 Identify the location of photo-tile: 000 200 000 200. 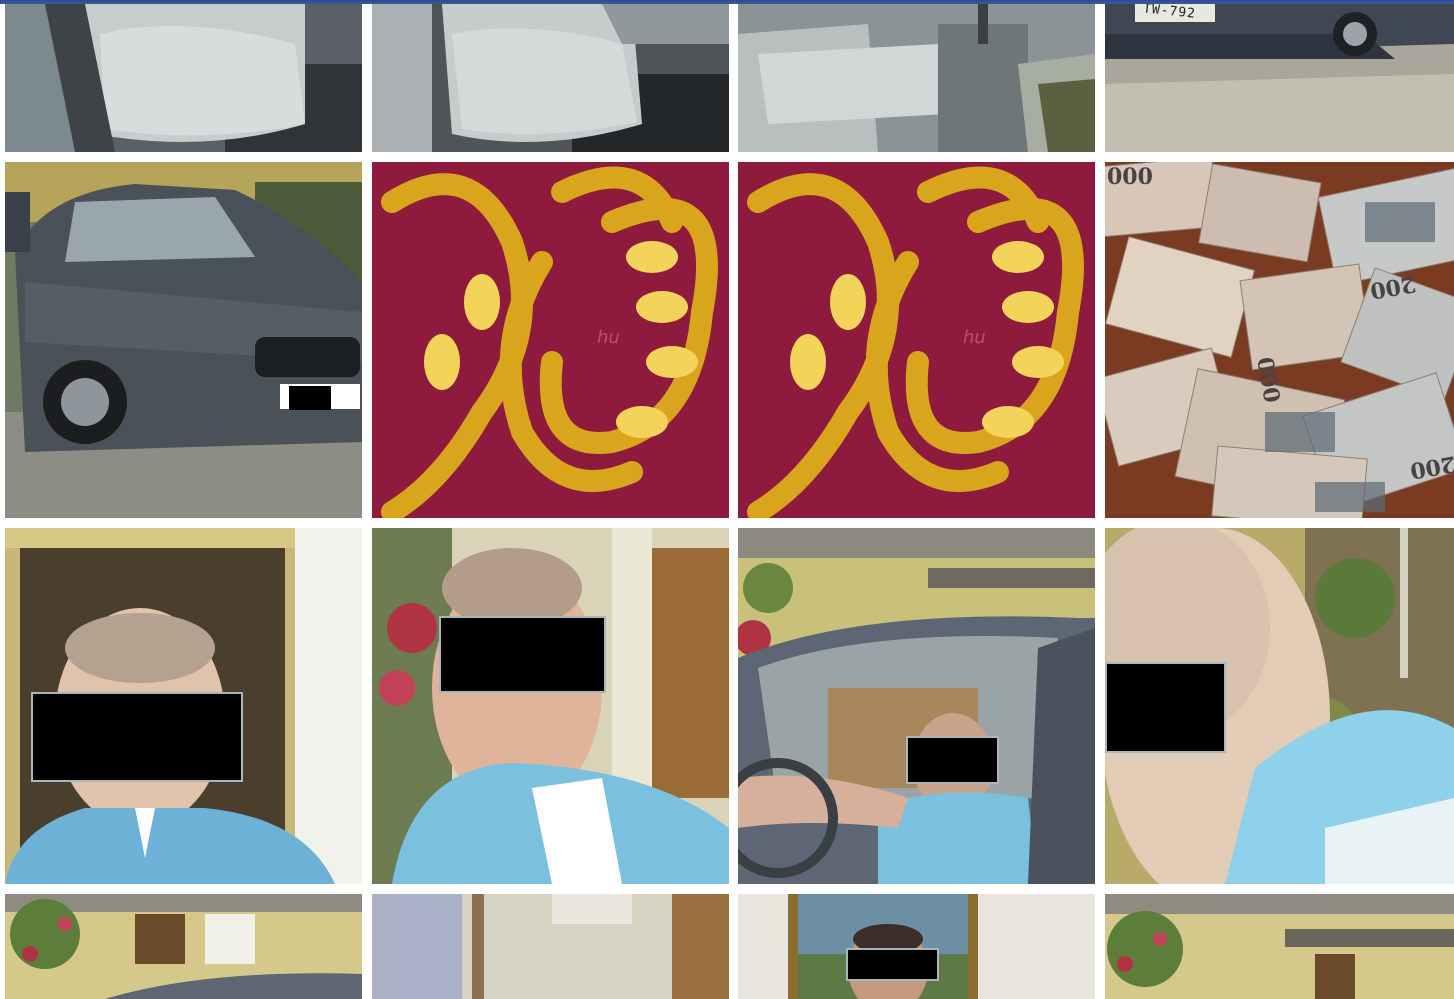
(1279, 340).